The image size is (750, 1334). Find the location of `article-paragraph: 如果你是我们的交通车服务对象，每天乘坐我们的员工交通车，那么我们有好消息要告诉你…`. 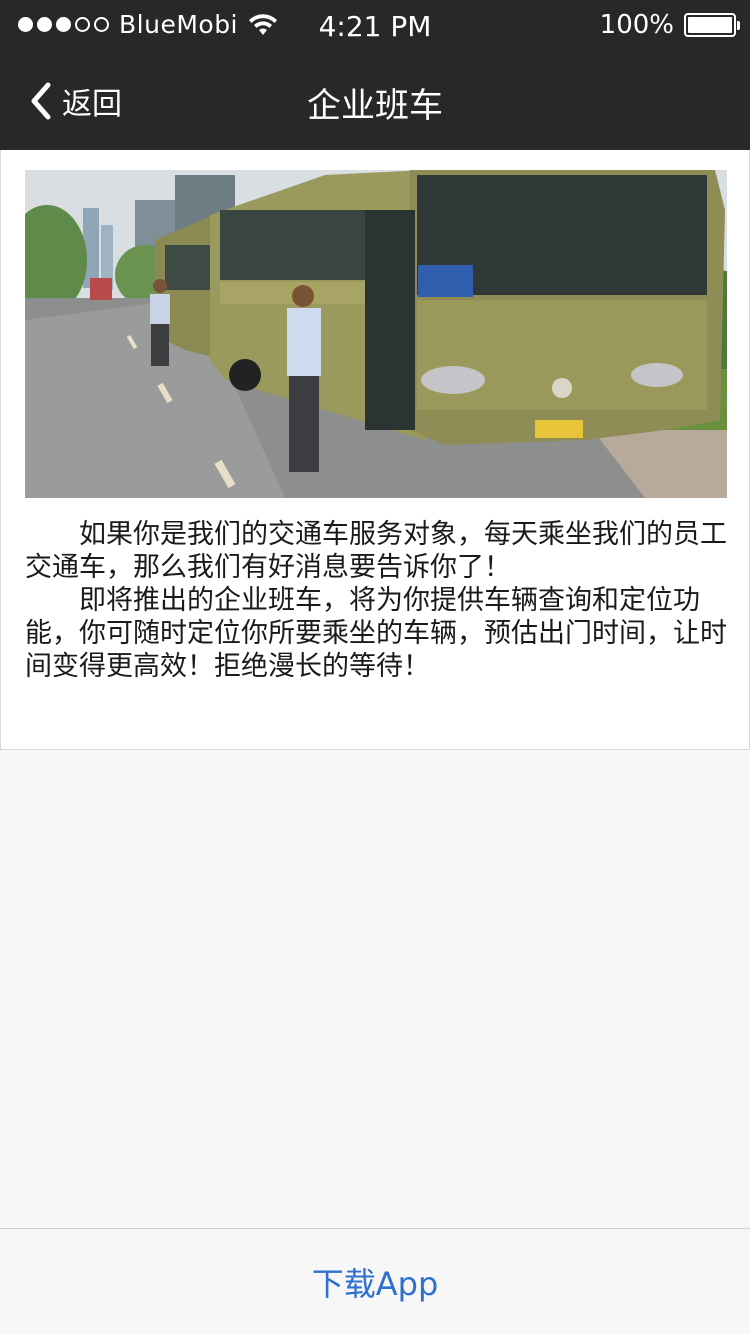

article-paragraph: 如果你是我们的交通车服务对象，每天乘坐我们的员工交通车，那么我们有好消息要告诉你… is located at coordinates (376, 551).